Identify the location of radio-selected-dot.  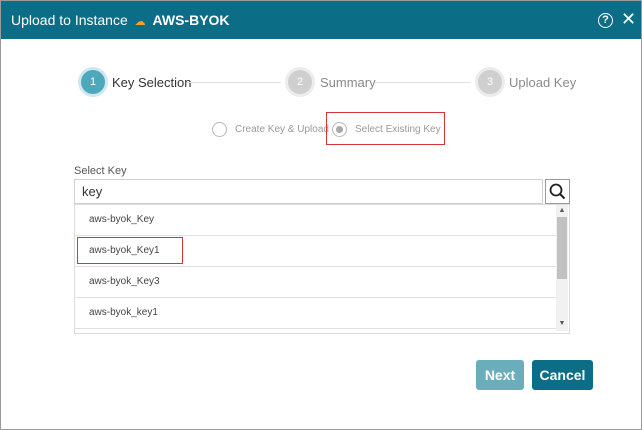
(339, 129).